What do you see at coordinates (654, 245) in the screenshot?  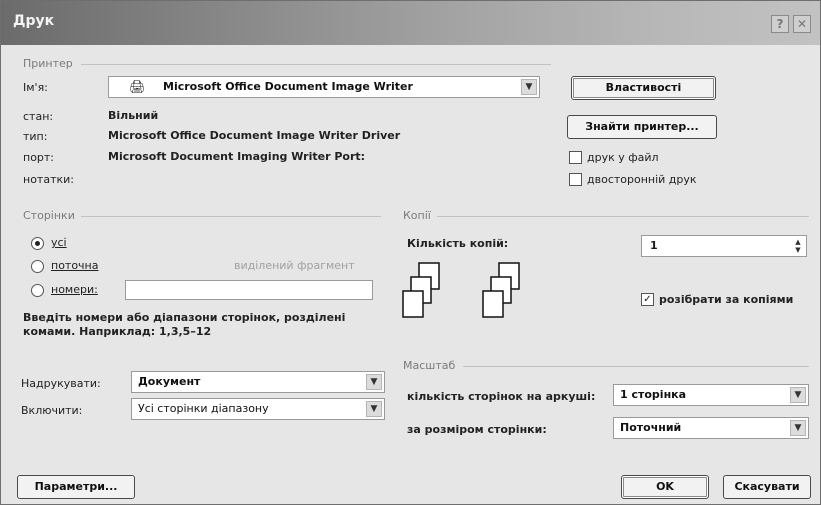 I see `copies-count-value: 1` at bounding box center [654, 245].